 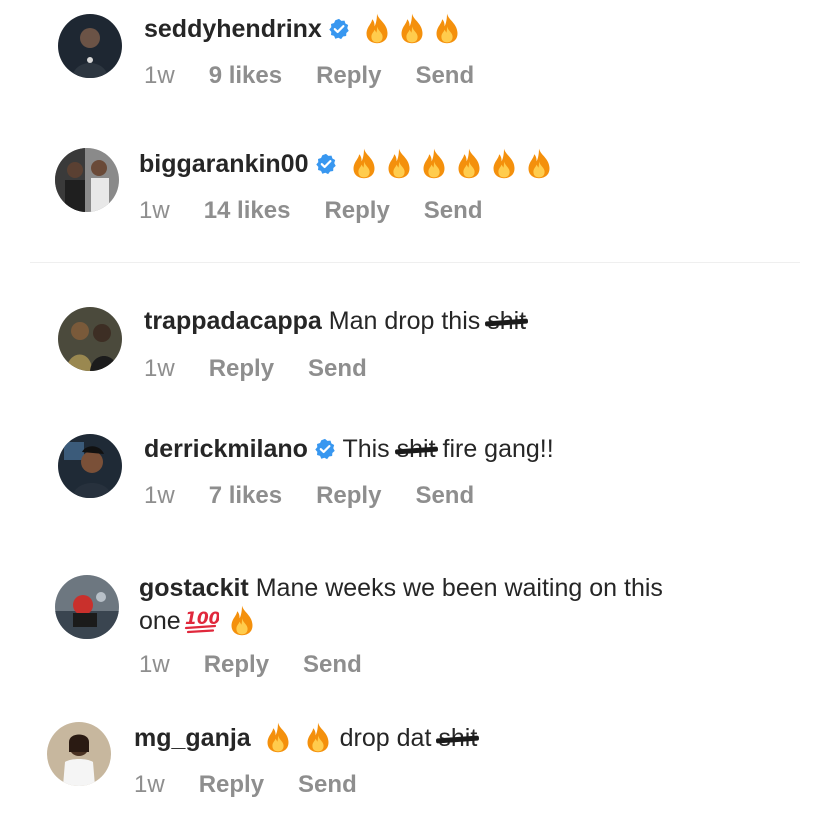 I want to click on comment-meta: 1w 7 likes Reply Send, so click(x=326, y=496).